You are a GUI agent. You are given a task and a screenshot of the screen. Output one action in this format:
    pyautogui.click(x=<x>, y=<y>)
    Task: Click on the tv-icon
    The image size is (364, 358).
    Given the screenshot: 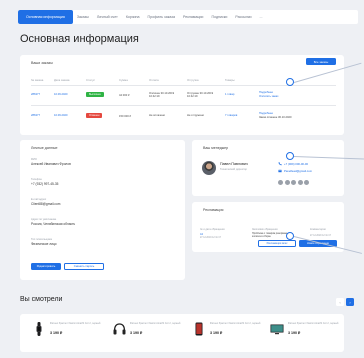 What is the action you would take?
    pyautogui.click(x=277, y=329)
    